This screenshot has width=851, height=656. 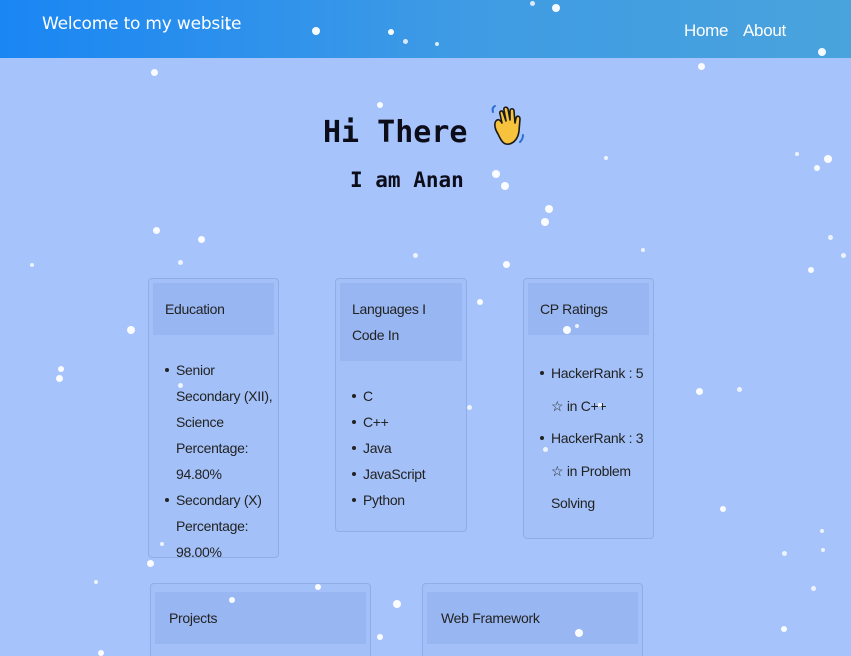 I want to click on list-item: HackerRank : 5 ☆ in C++, so click(x=596, y=389).